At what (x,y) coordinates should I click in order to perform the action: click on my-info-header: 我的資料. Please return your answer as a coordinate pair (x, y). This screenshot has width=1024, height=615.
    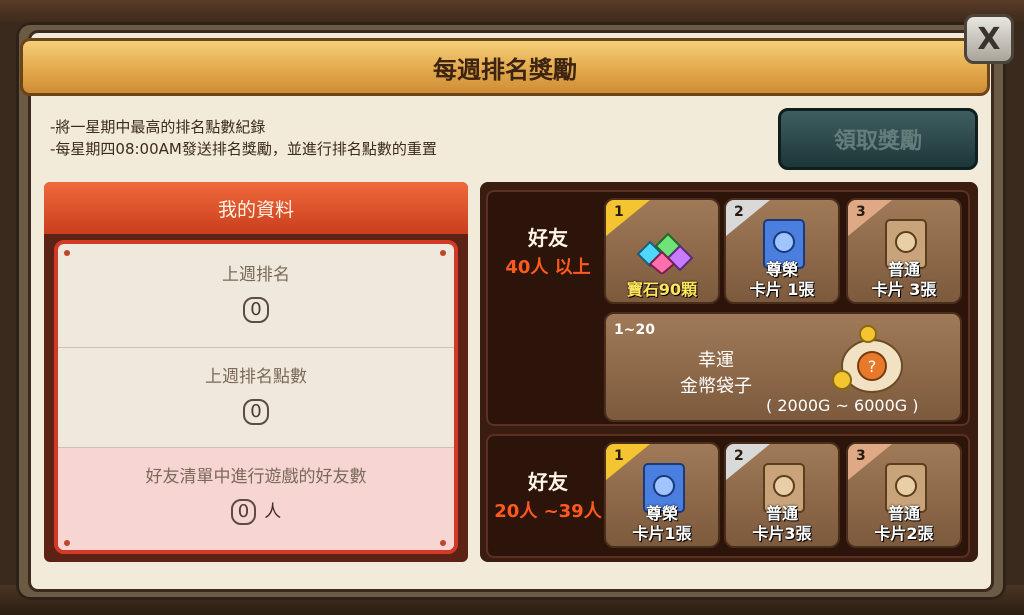
    Looking at the image, I should click on (256, 208).